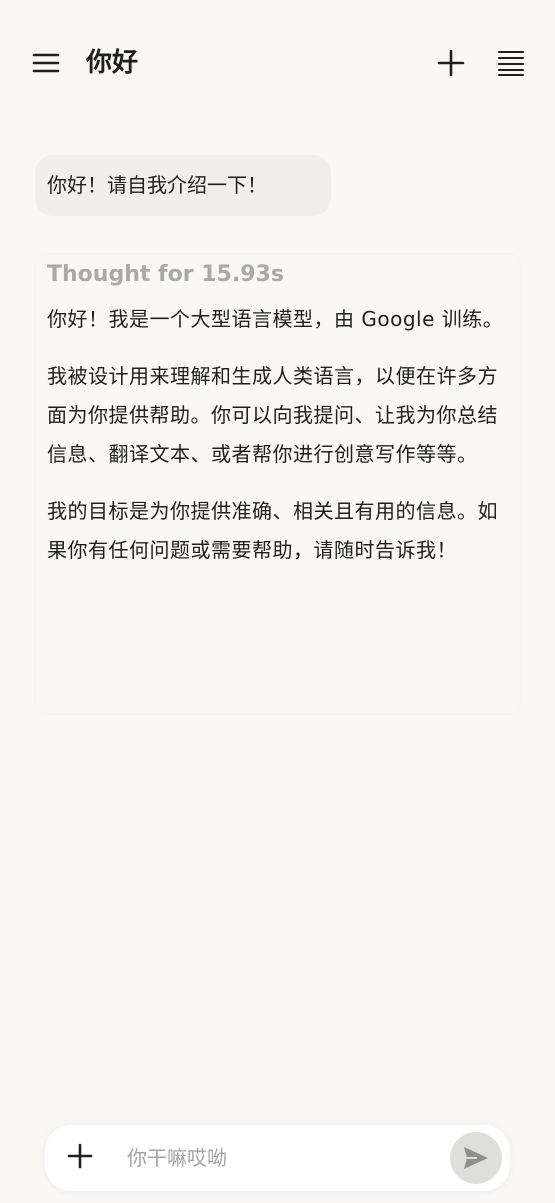 The width and height of the screenshot is (555, 1203). I want to click on send-button, so click(476, 1158).